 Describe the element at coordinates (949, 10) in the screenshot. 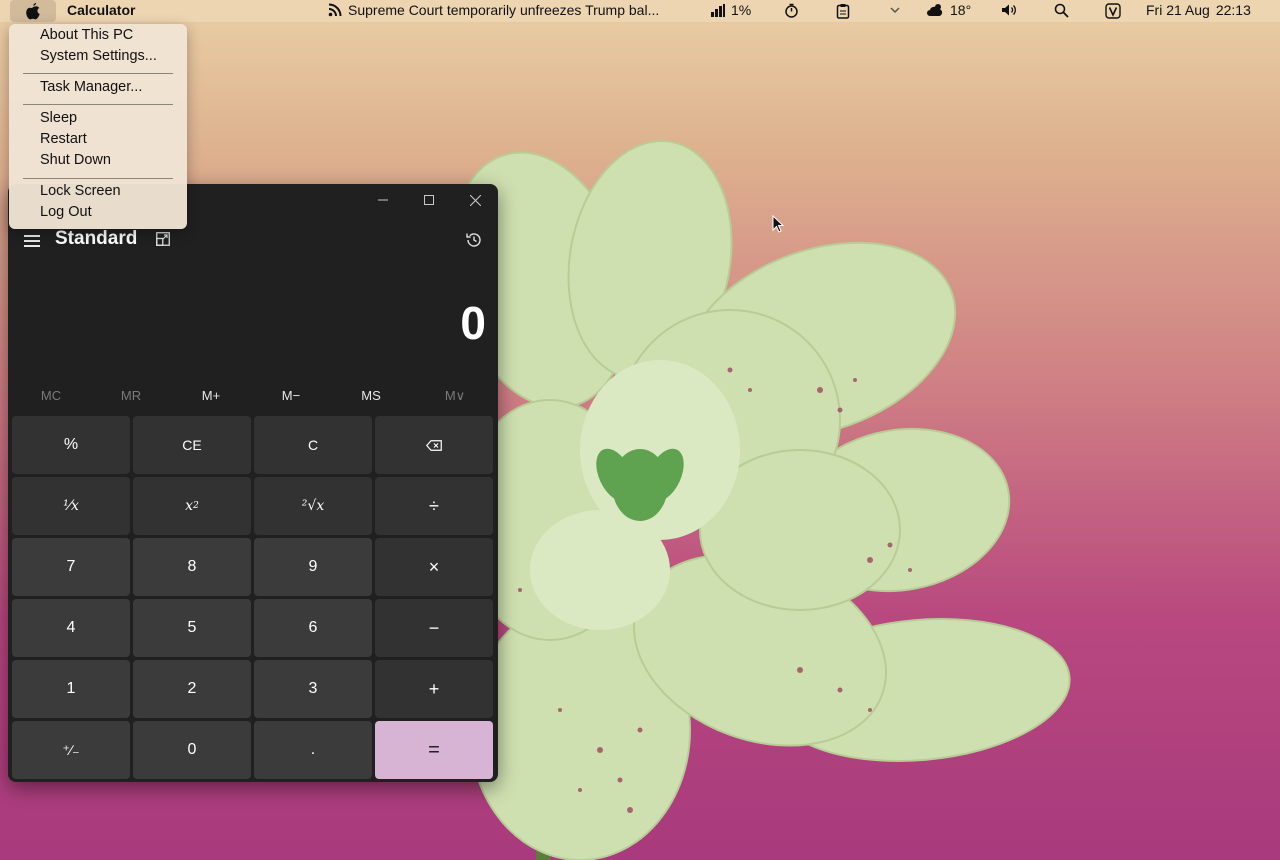

I see `weather-status: 18°` at that location.